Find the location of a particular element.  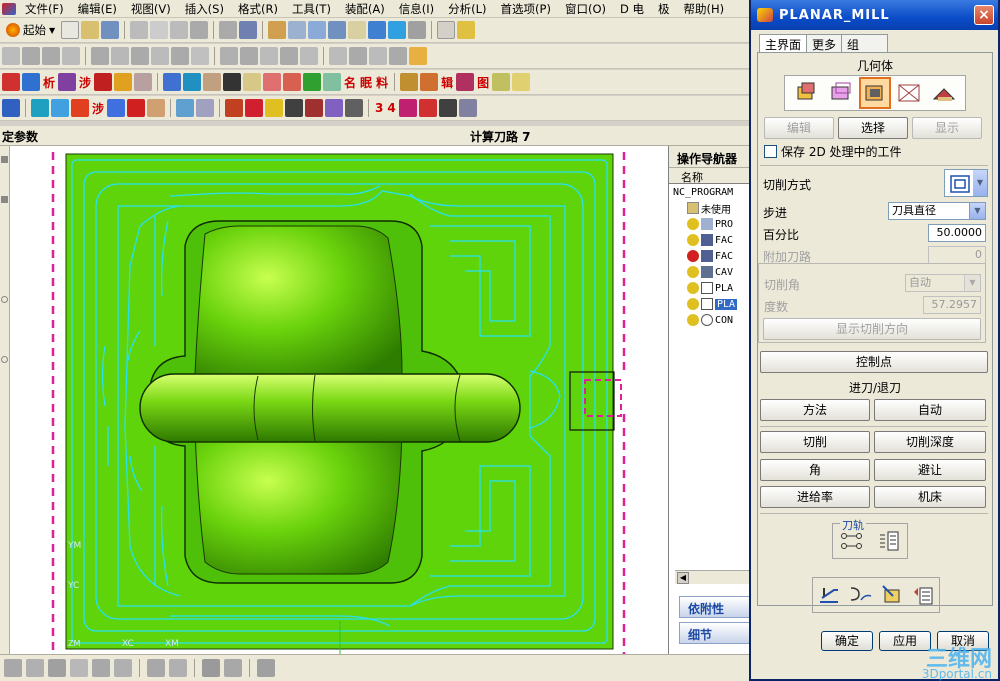

layer-icon is located at coordinates (446, 30).